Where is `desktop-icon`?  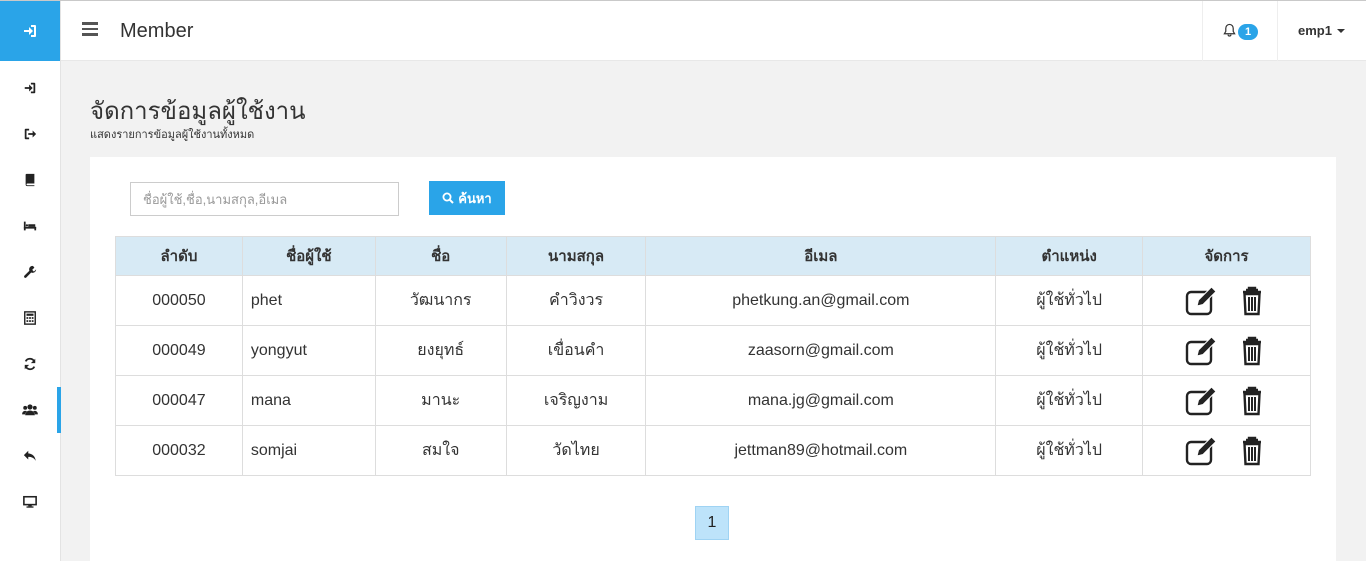
desktop-icon is located at coordinates (30, 501).